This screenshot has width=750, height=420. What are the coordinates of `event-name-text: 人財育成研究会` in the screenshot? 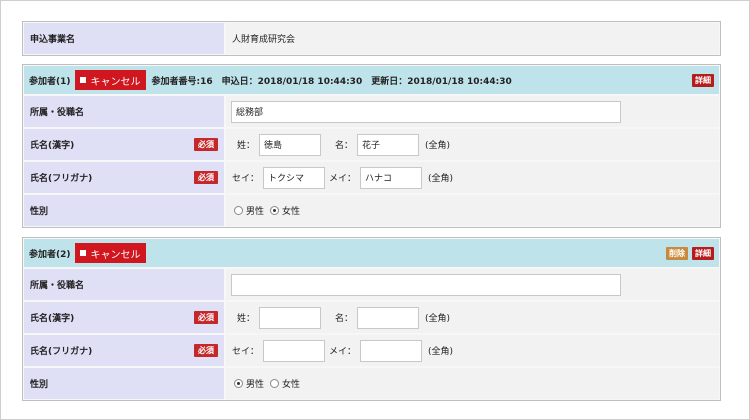 It's located at (264, 40).